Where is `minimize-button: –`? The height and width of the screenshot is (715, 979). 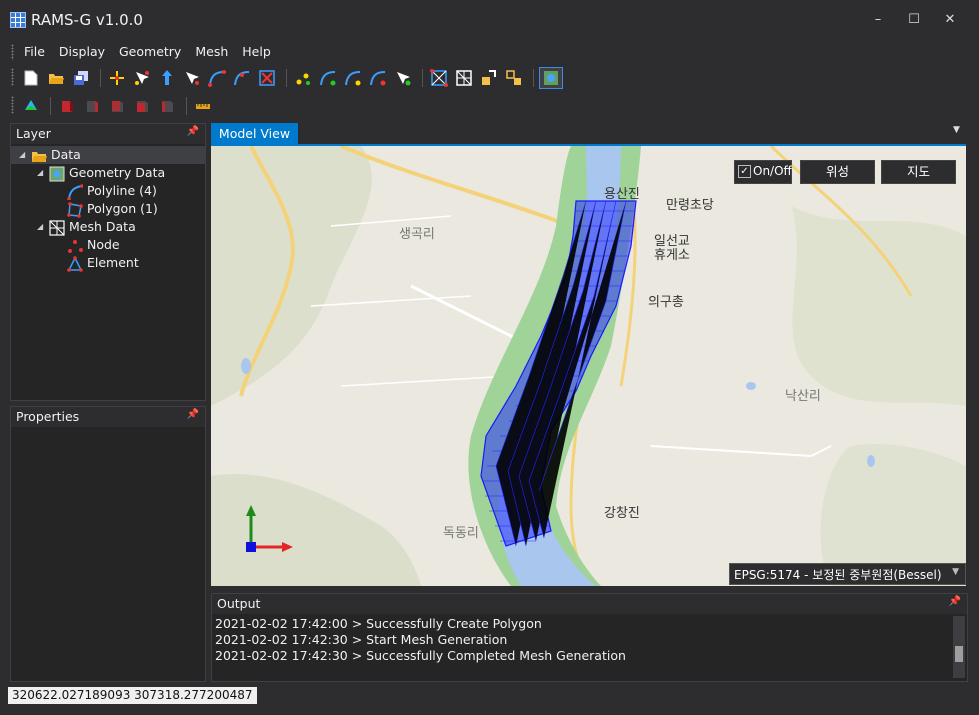
minimize-button: – is located at coordinates (878, 20).